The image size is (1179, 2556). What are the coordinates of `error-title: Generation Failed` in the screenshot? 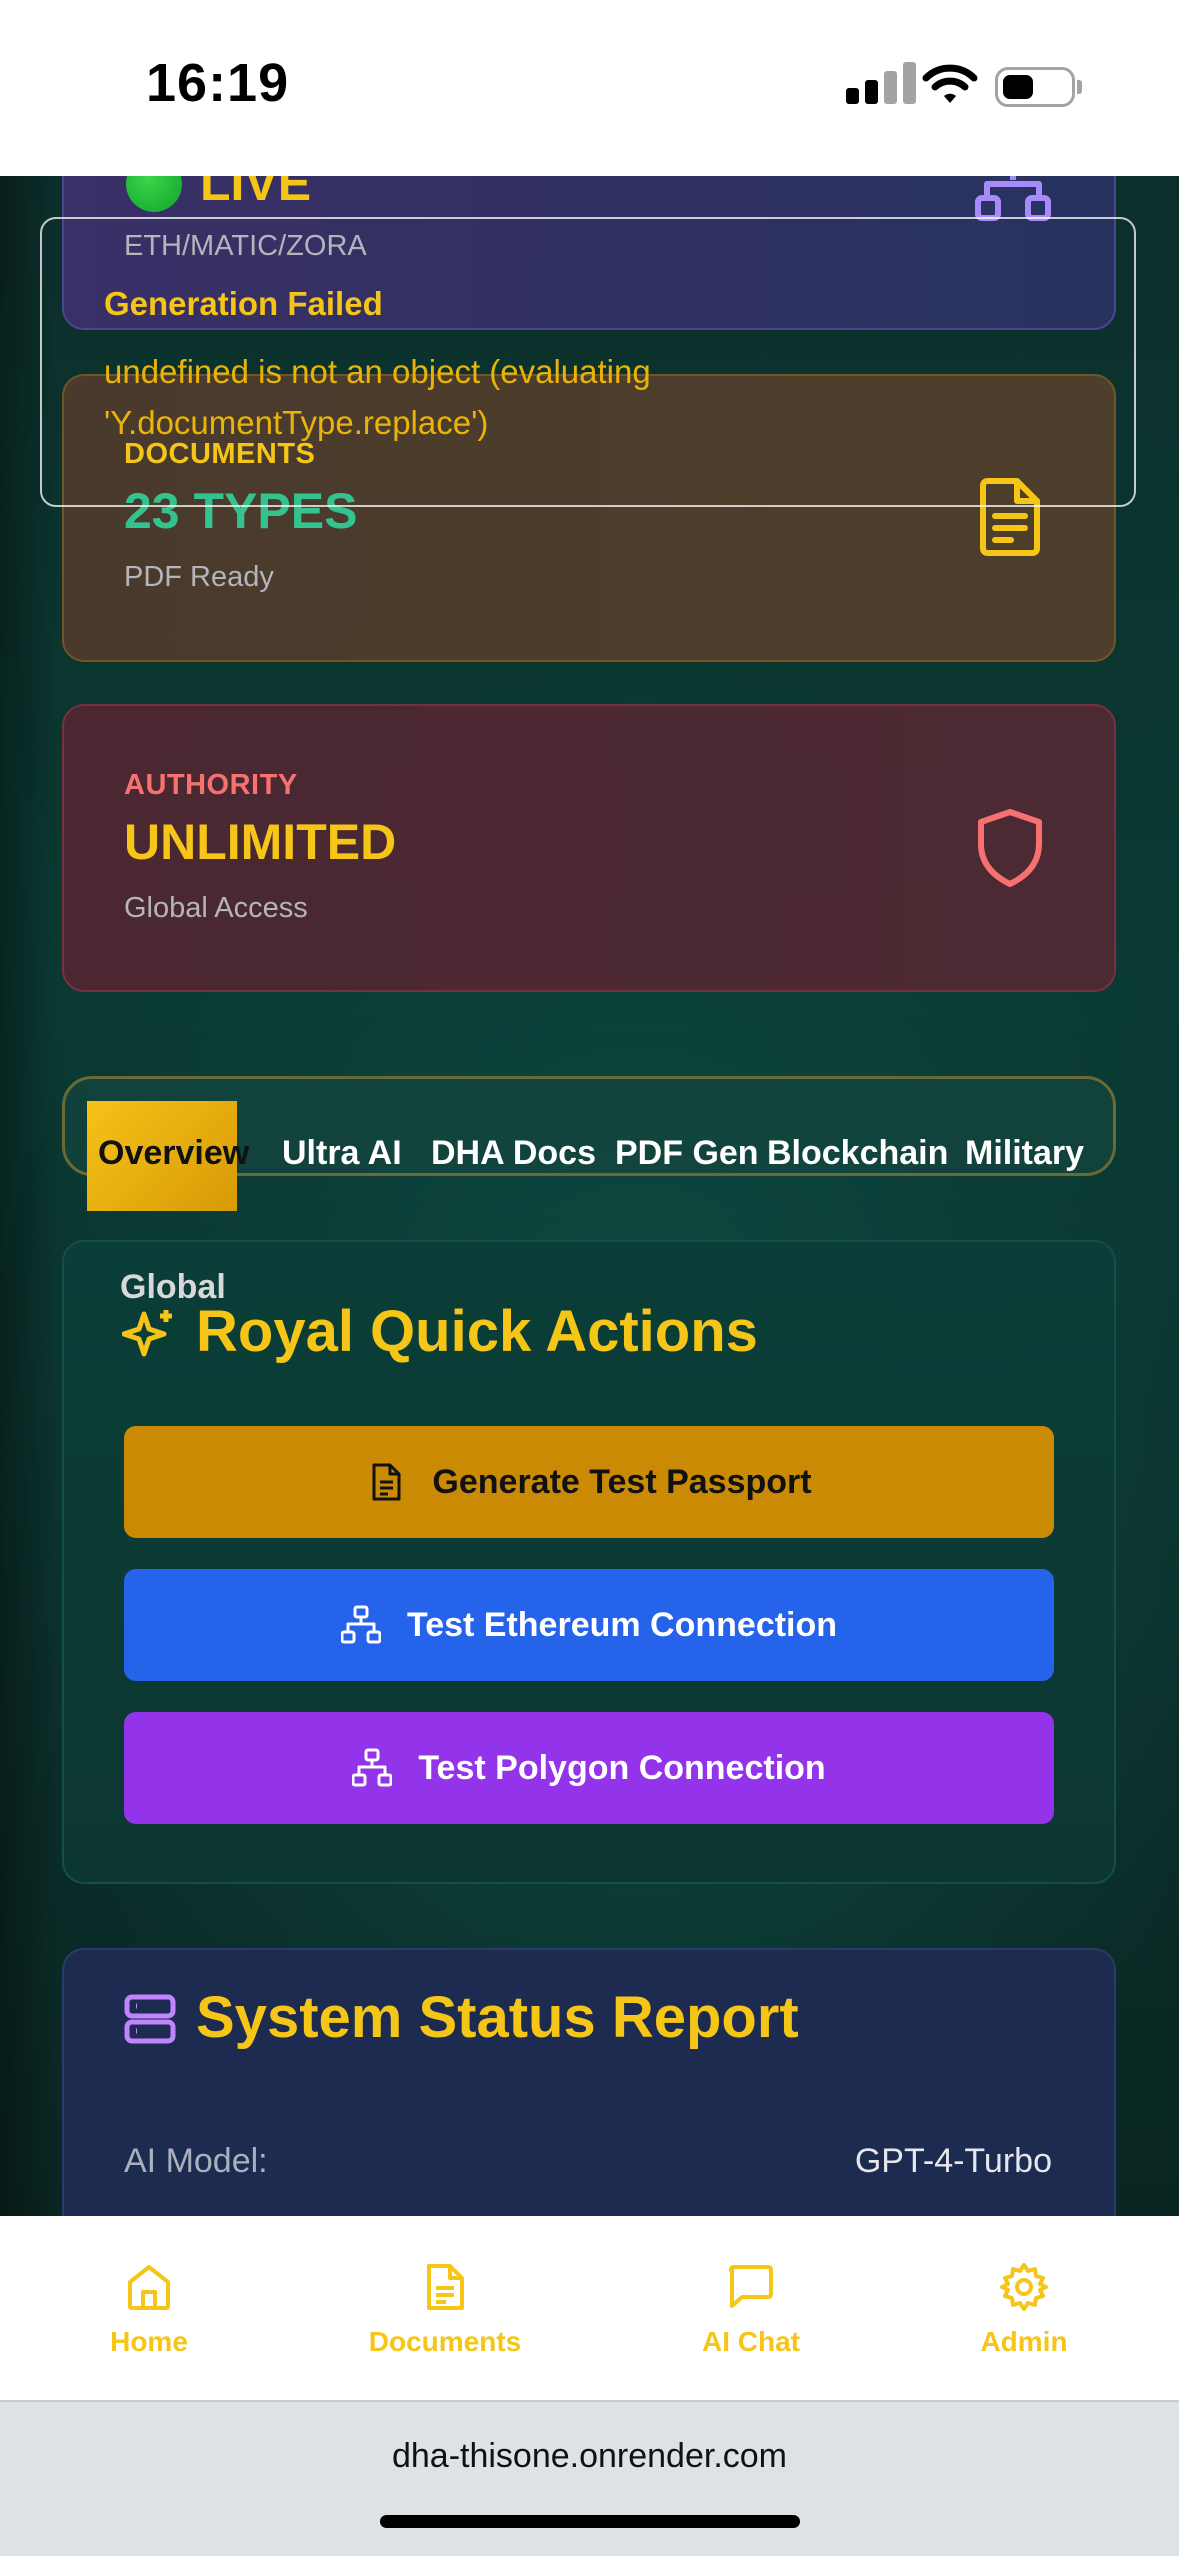 It's located at (243, 303).